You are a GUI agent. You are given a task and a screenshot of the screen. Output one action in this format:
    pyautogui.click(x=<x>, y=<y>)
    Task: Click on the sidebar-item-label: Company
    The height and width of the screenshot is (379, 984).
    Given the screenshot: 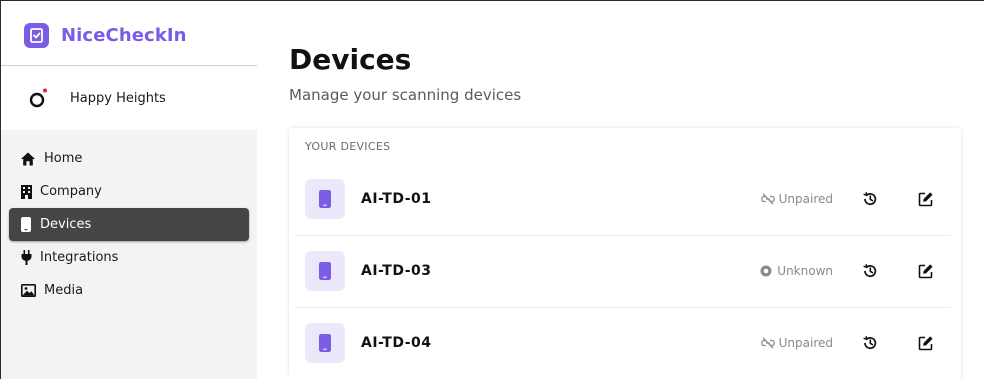 What is the action you would take?
    pyautogui.click(x=71, y=191)
    